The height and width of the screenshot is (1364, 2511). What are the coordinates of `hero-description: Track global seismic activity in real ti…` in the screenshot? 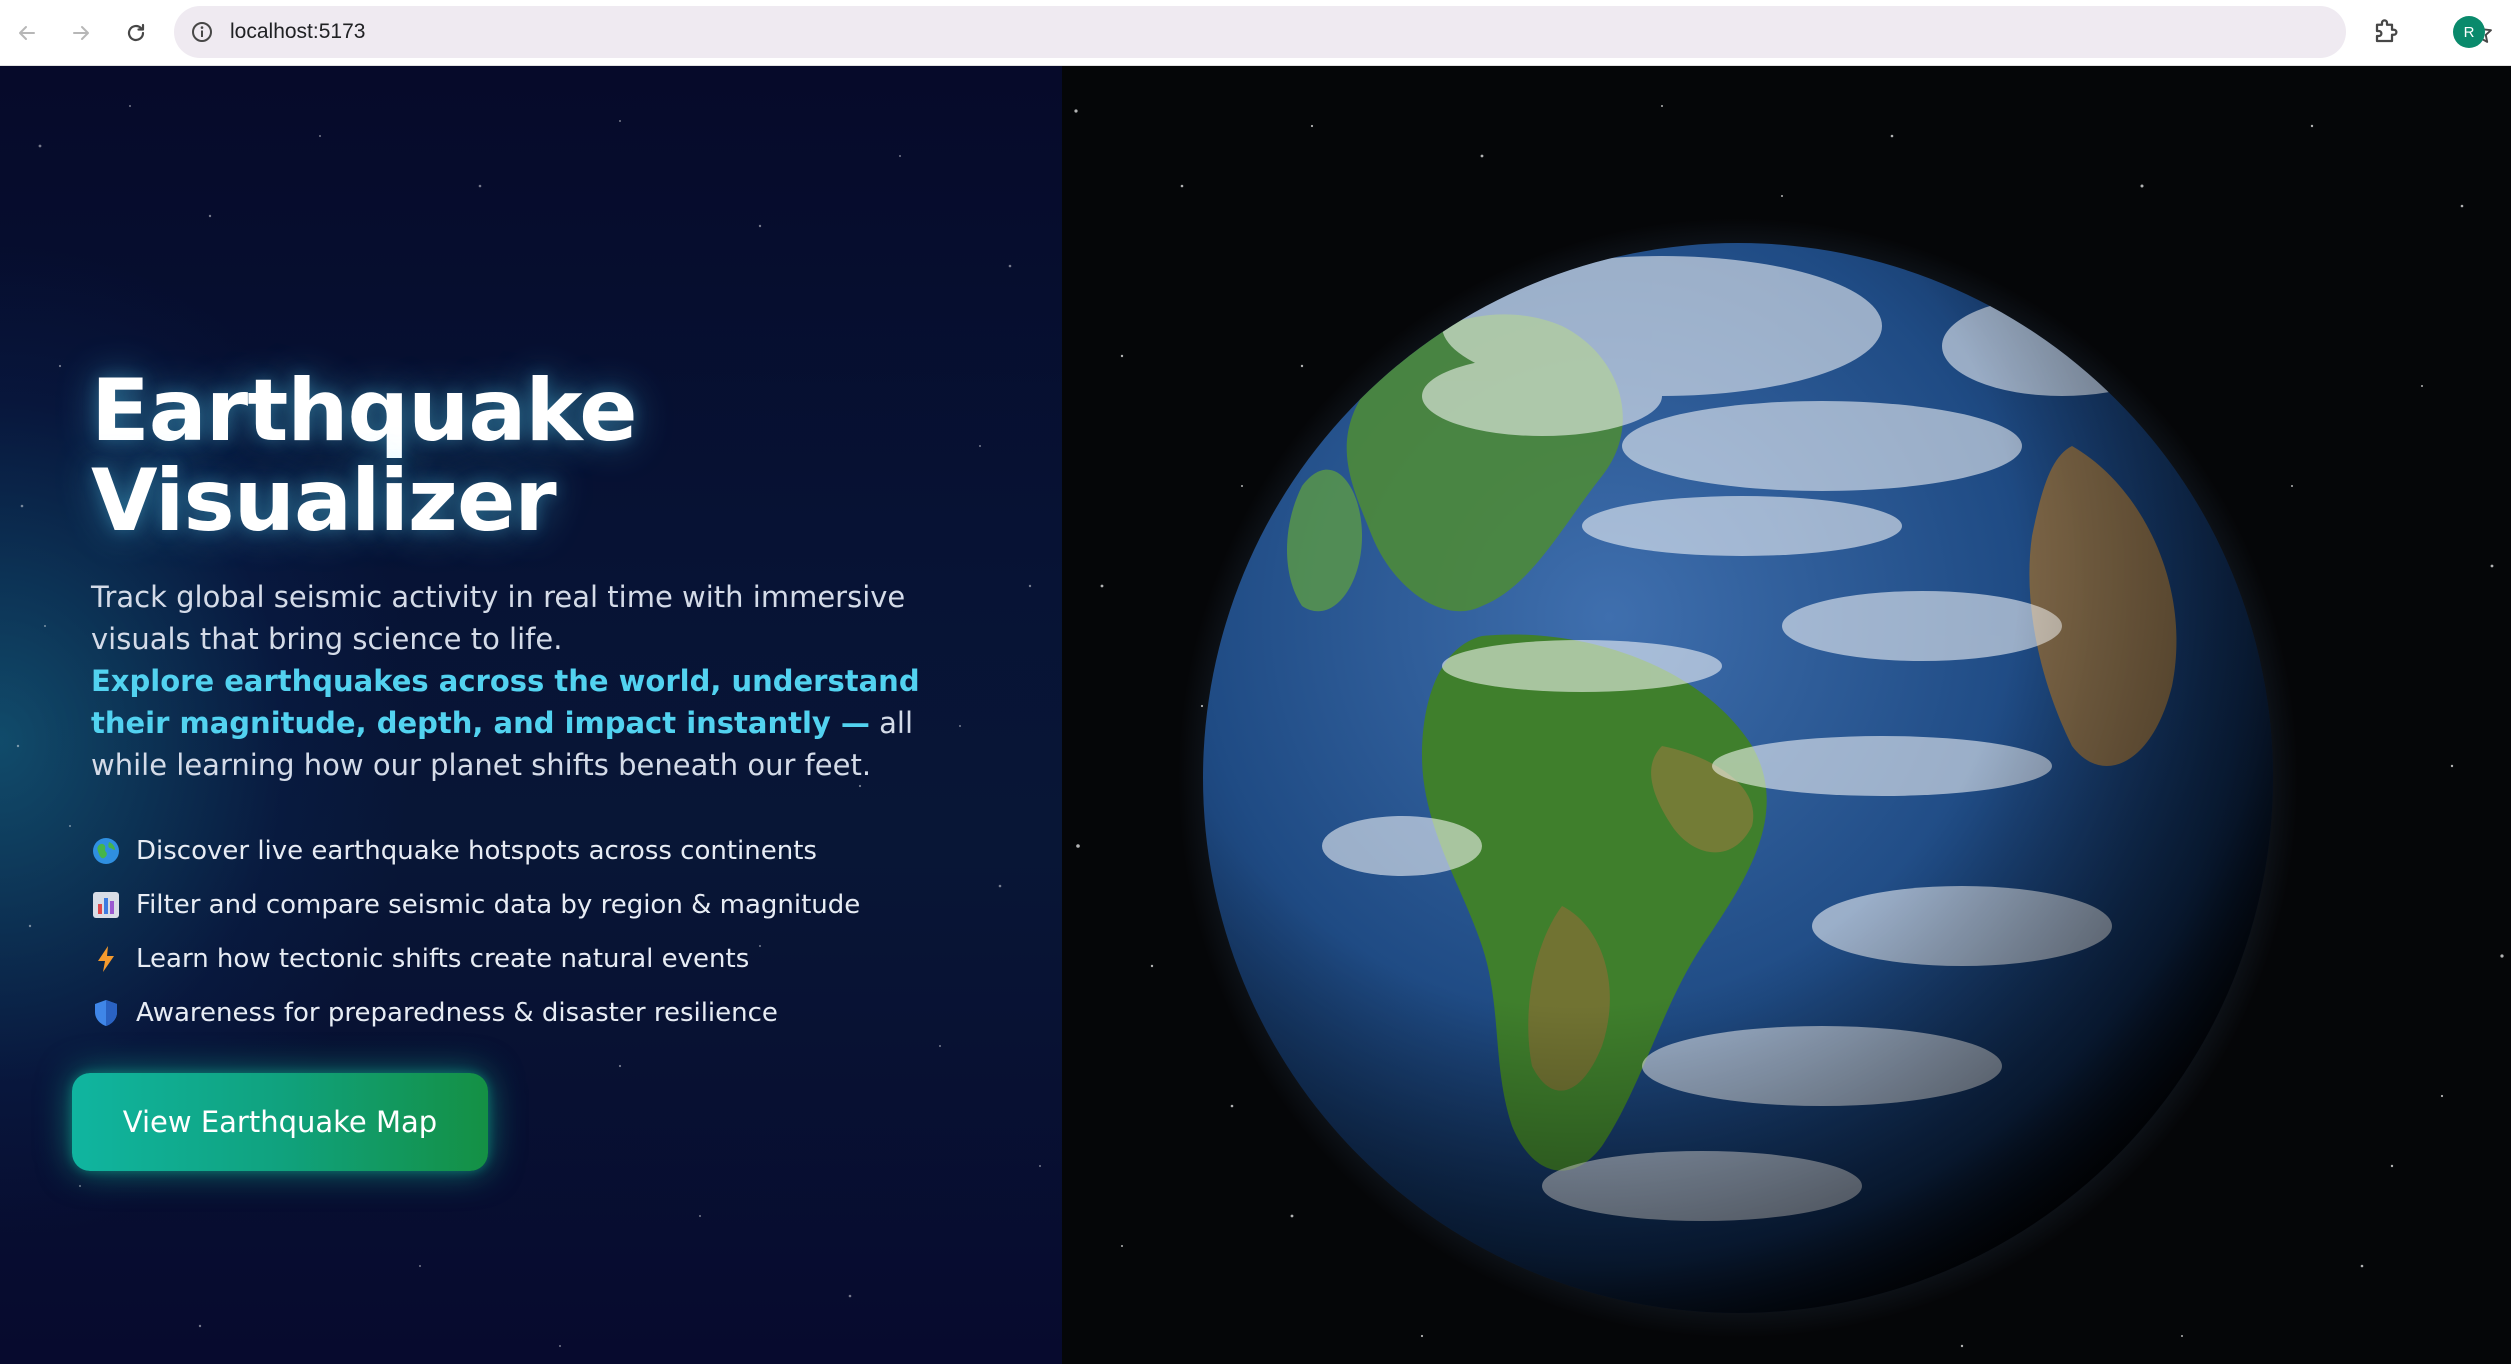 It's located at (521, 681).